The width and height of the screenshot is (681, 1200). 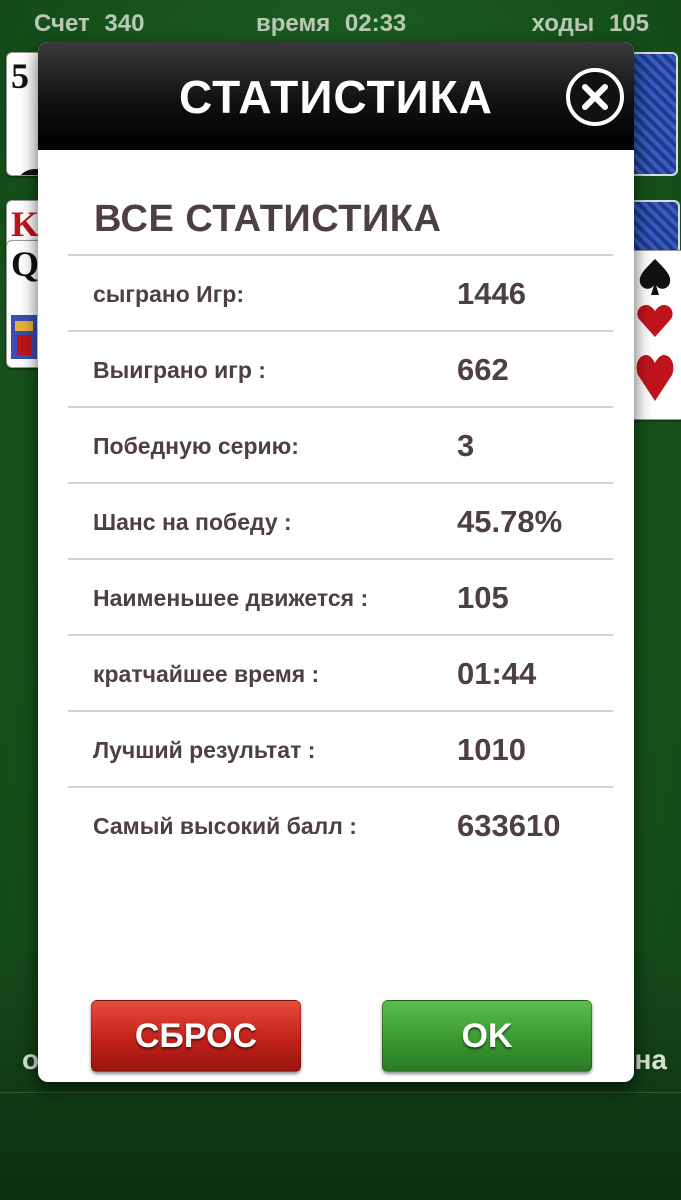 What do you see at coordinates (225, 826) in the screenshot?
I see `stat-label: Самый высокий балл :` at bounding box center [225, 826].